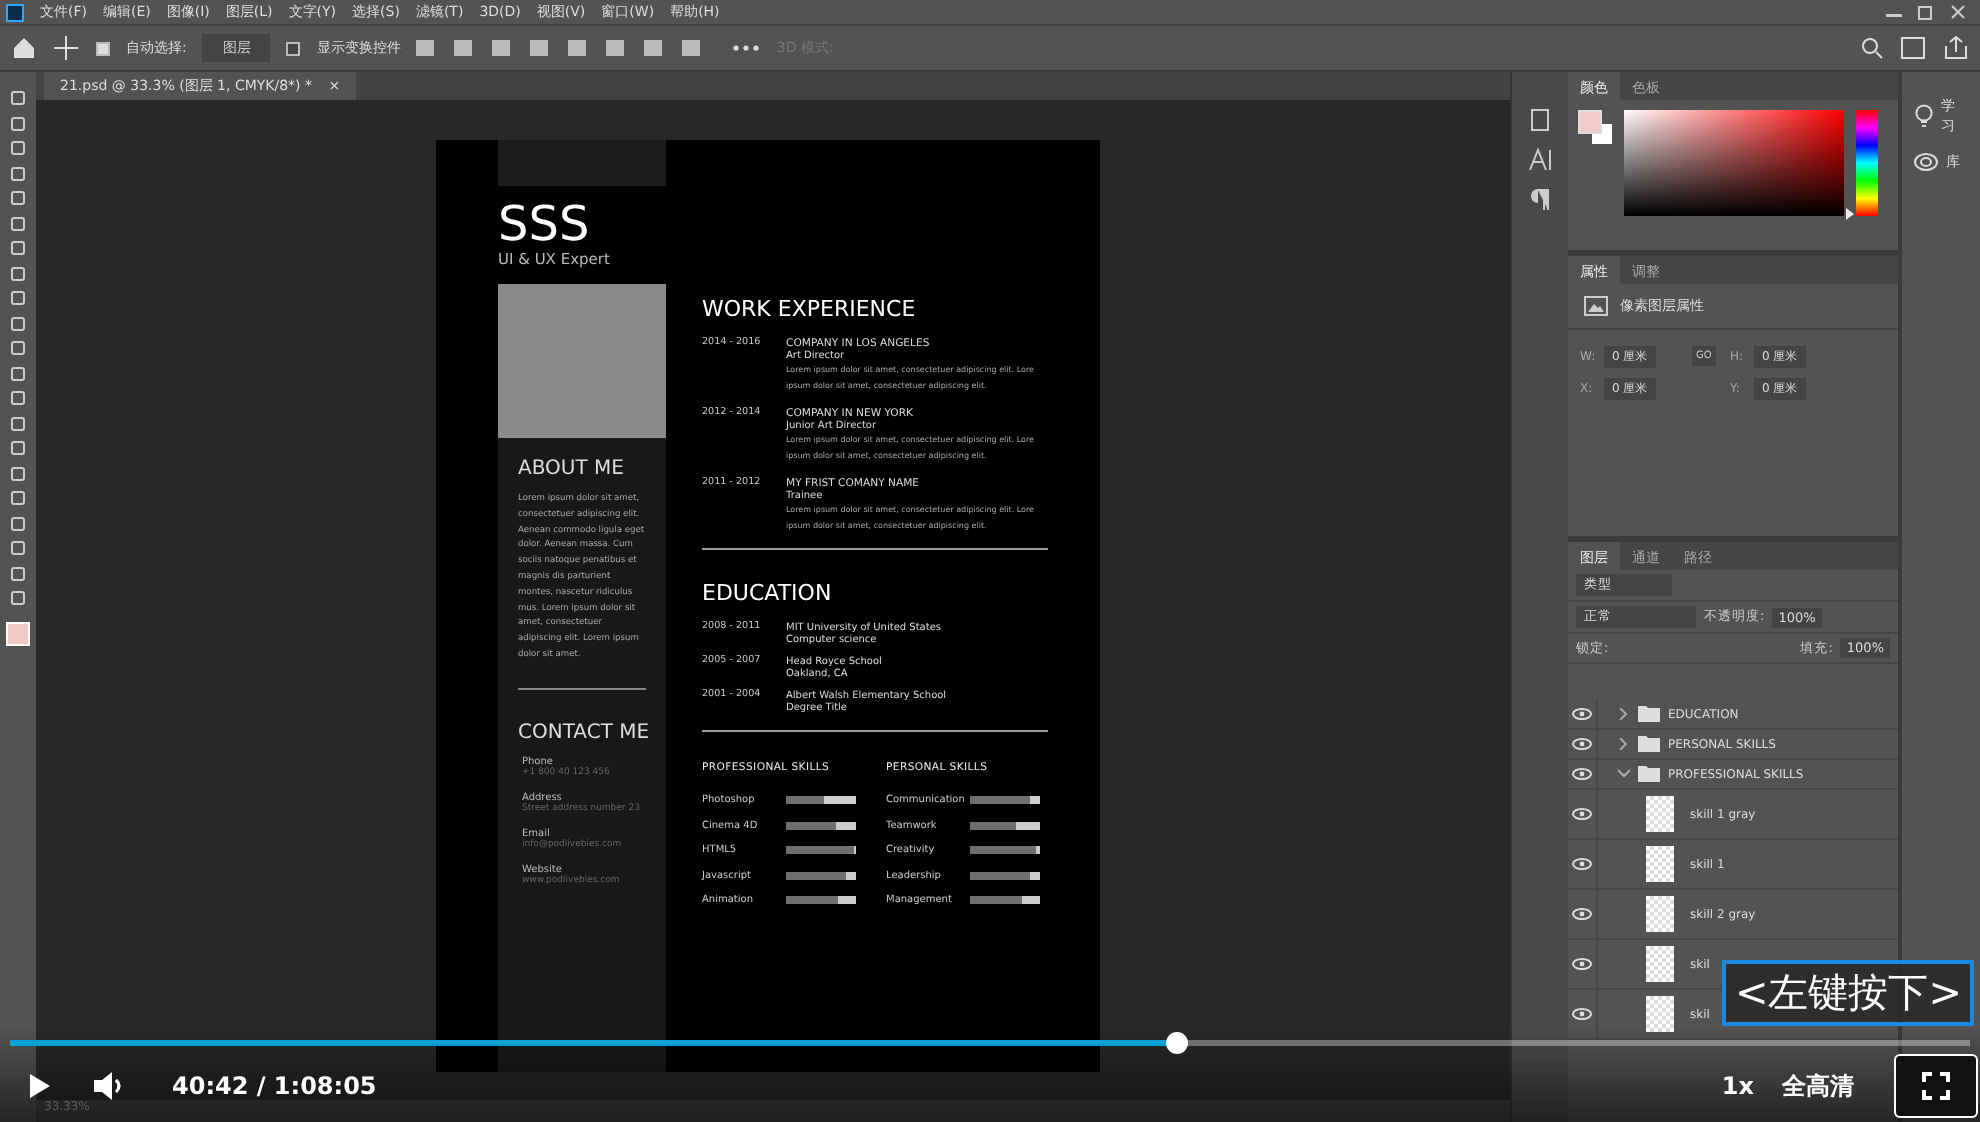 Image resolution: width=1980 pixels, height=1122 pixels. I want to click on section-heading: CONTACT ME, so click(582, 732).